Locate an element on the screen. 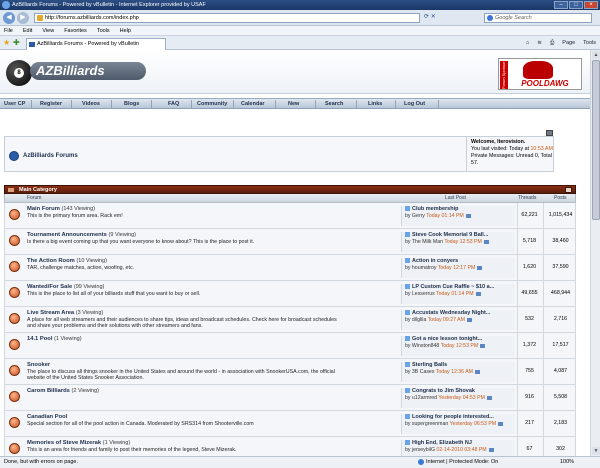 This screenshot has width=600, height=468. last-post-title-link: High End, Elizabeth NJ is located at coordinates (442, 443).